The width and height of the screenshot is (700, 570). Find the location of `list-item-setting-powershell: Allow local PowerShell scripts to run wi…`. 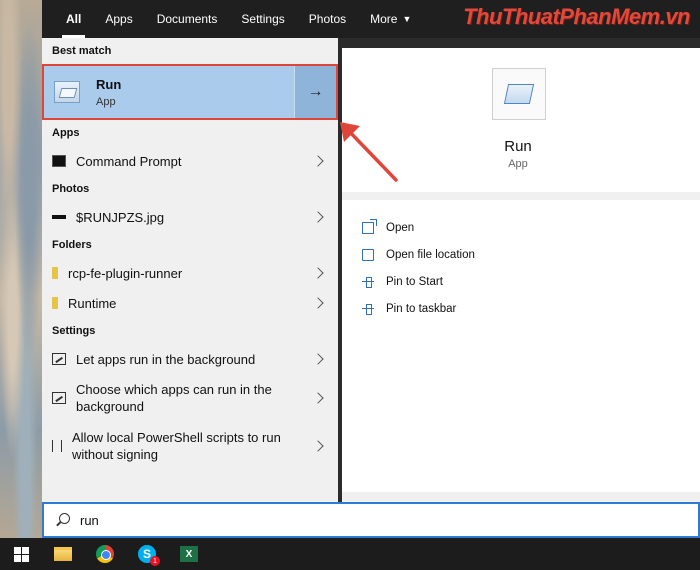

list-item-setting-powershell: Allow local PowerShell scripts to run wi… is located at coordinates (190, 446).